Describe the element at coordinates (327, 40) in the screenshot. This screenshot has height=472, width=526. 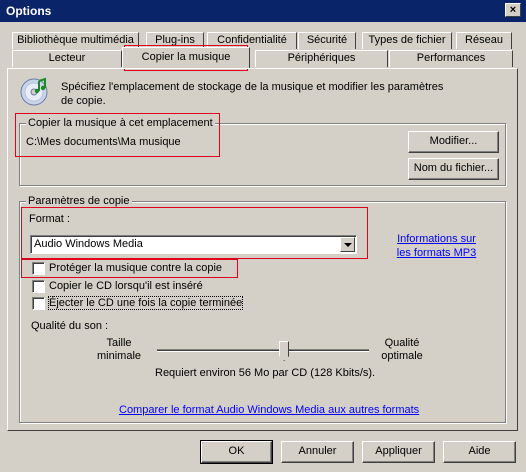
I see `tab-securite: Sécurité` at that location.